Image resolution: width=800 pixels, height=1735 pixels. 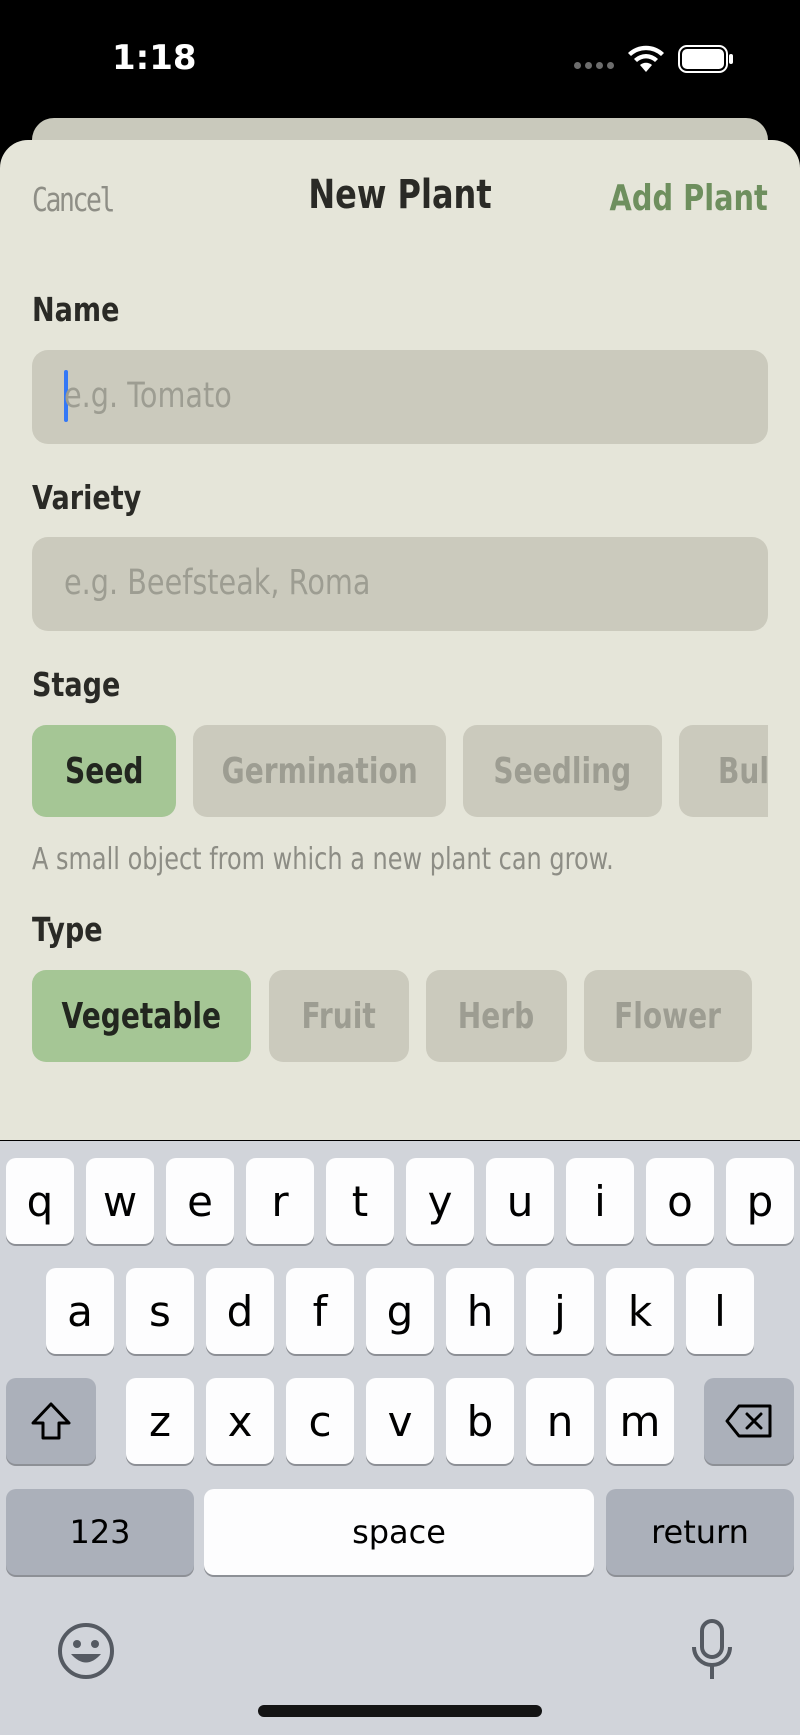 What do you see at coordinates (280, 1201) in the screenshot?
I see `key-r: r` at bounding box center [280, 1201].